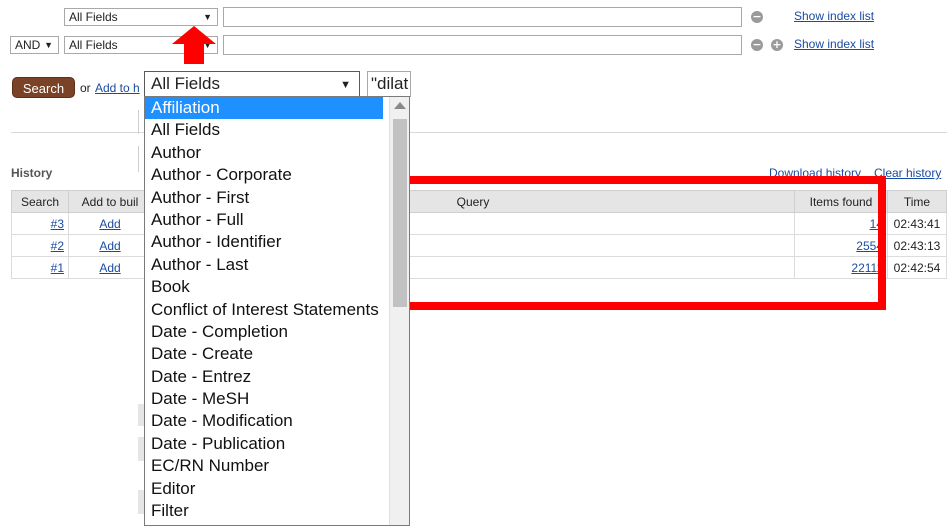 The width and height of the screenshot is (949, 526). Describe the element at coordinates (917, 201) in the screenshot. I see `column-header-time: Time` at that location.